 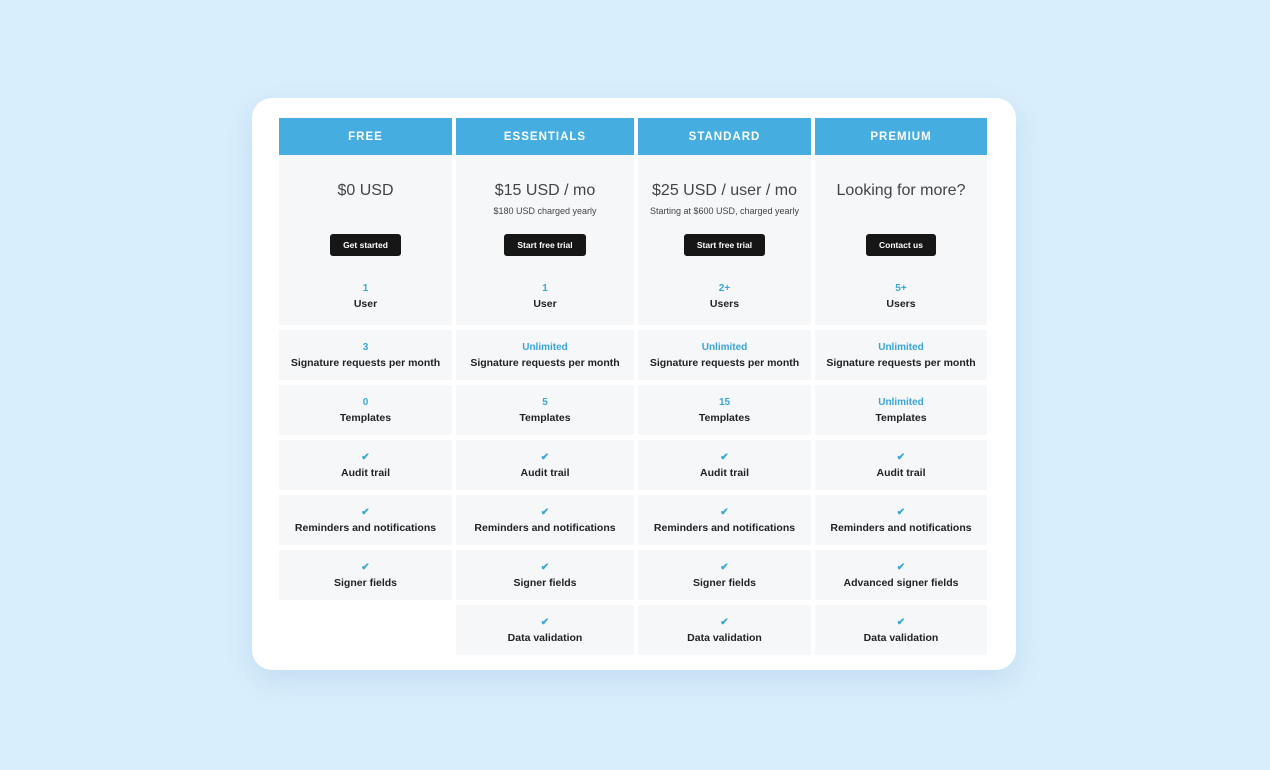 What do you see at coordinates (545, 245) in the screenshot?
I see `essentials-cta-button: Start free trial` at bounding box center [545, 245].